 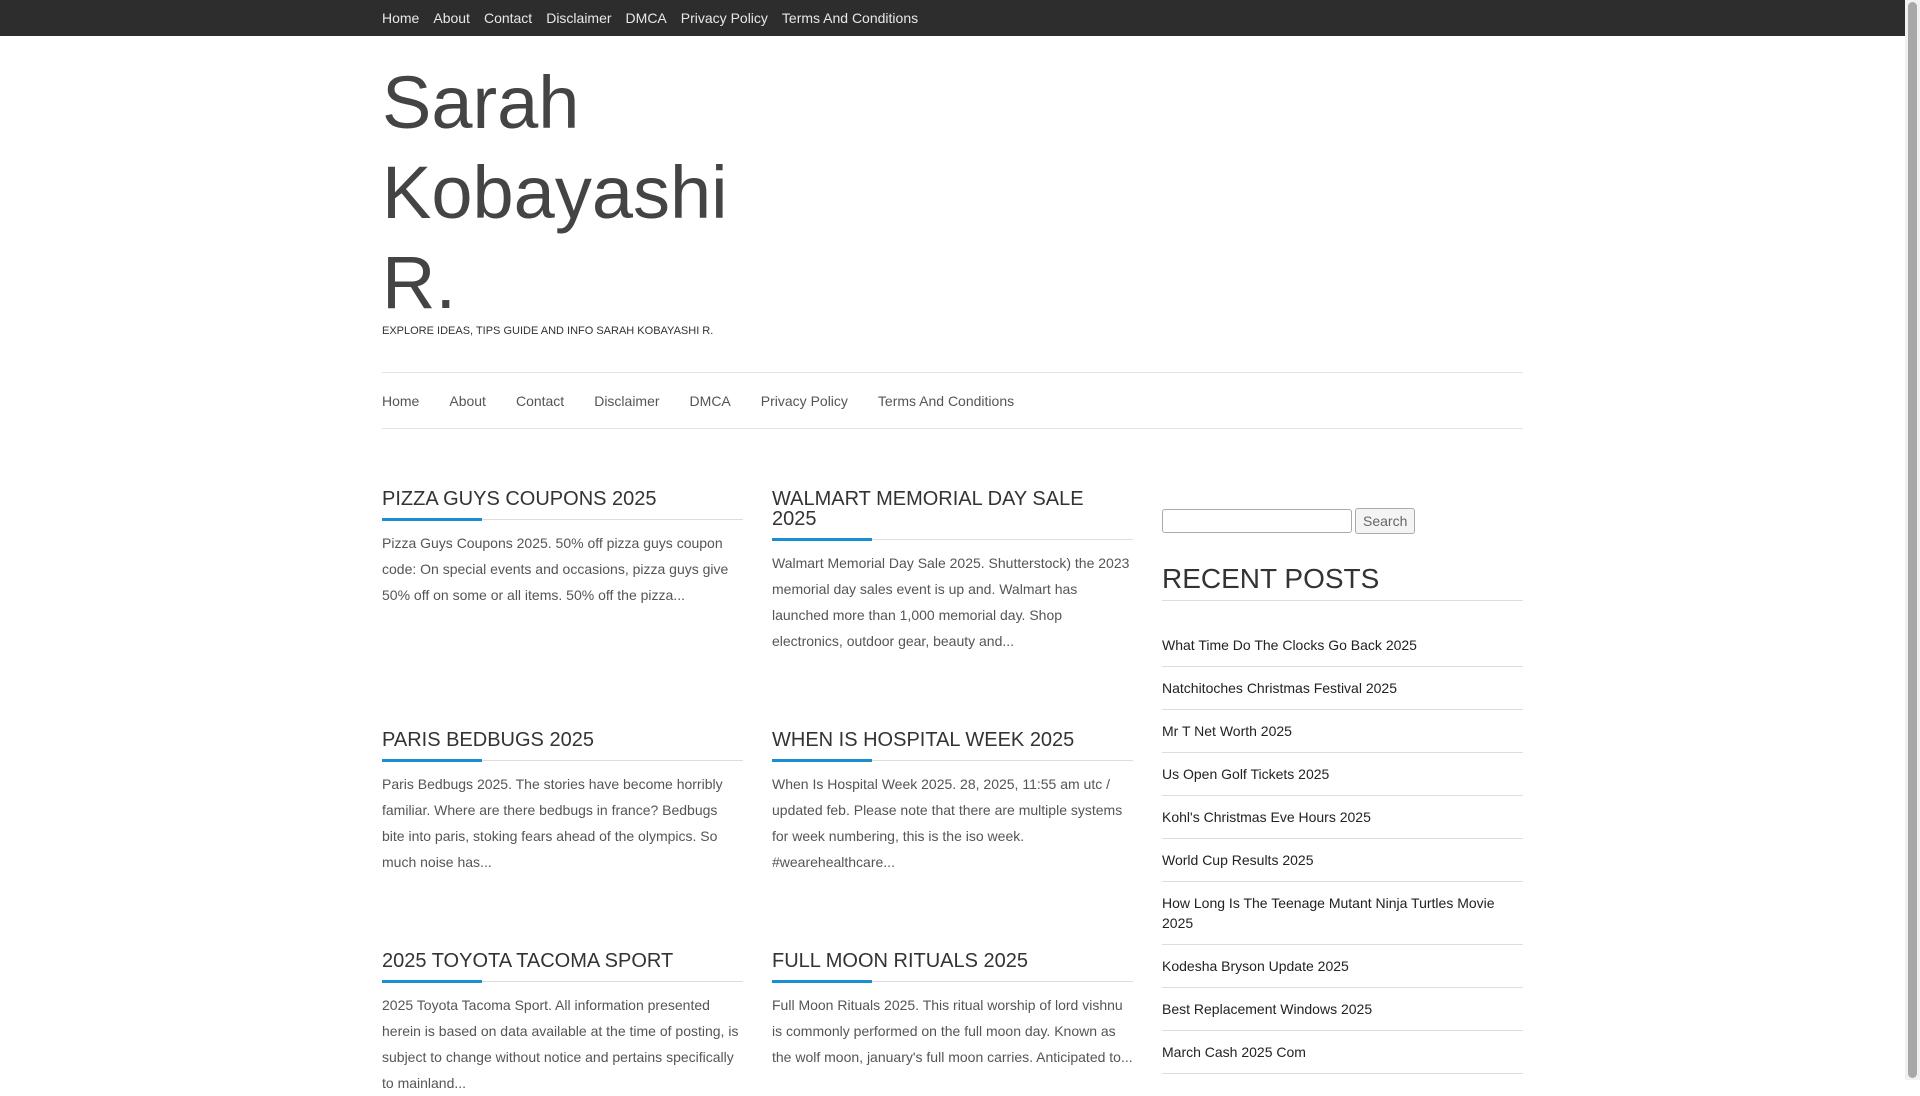 I want to click on list-item: Kohl's Christmas Eve Hours 2025, so click(x=1342, y=818).